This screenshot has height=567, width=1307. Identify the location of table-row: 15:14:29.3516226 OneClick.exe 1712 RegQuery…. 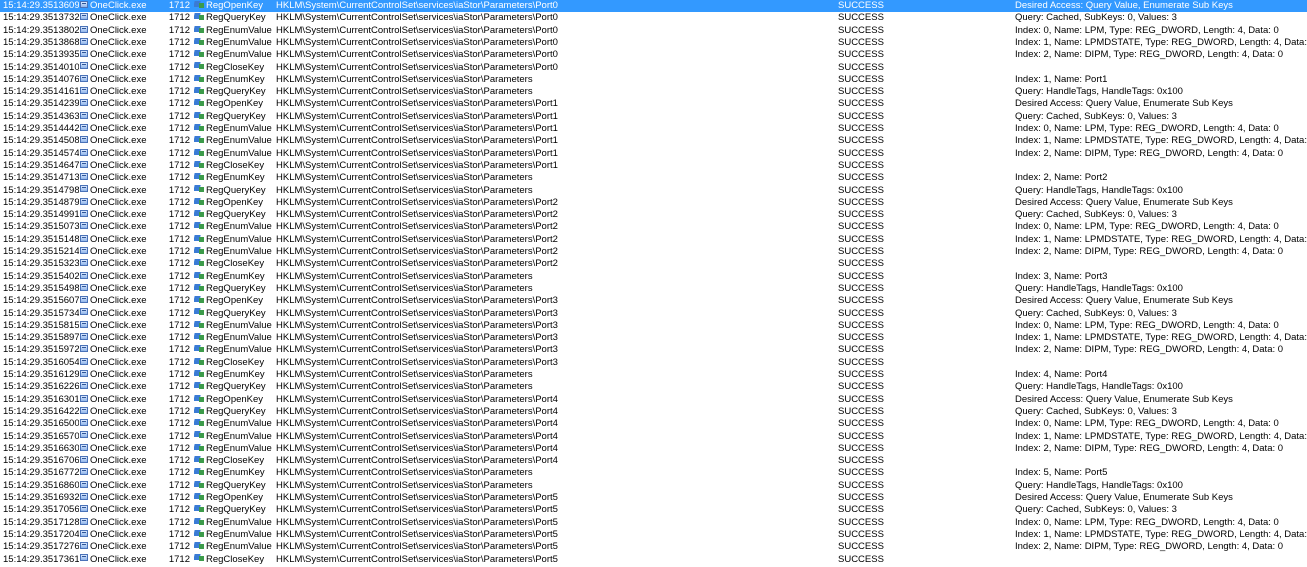
(653, 387).